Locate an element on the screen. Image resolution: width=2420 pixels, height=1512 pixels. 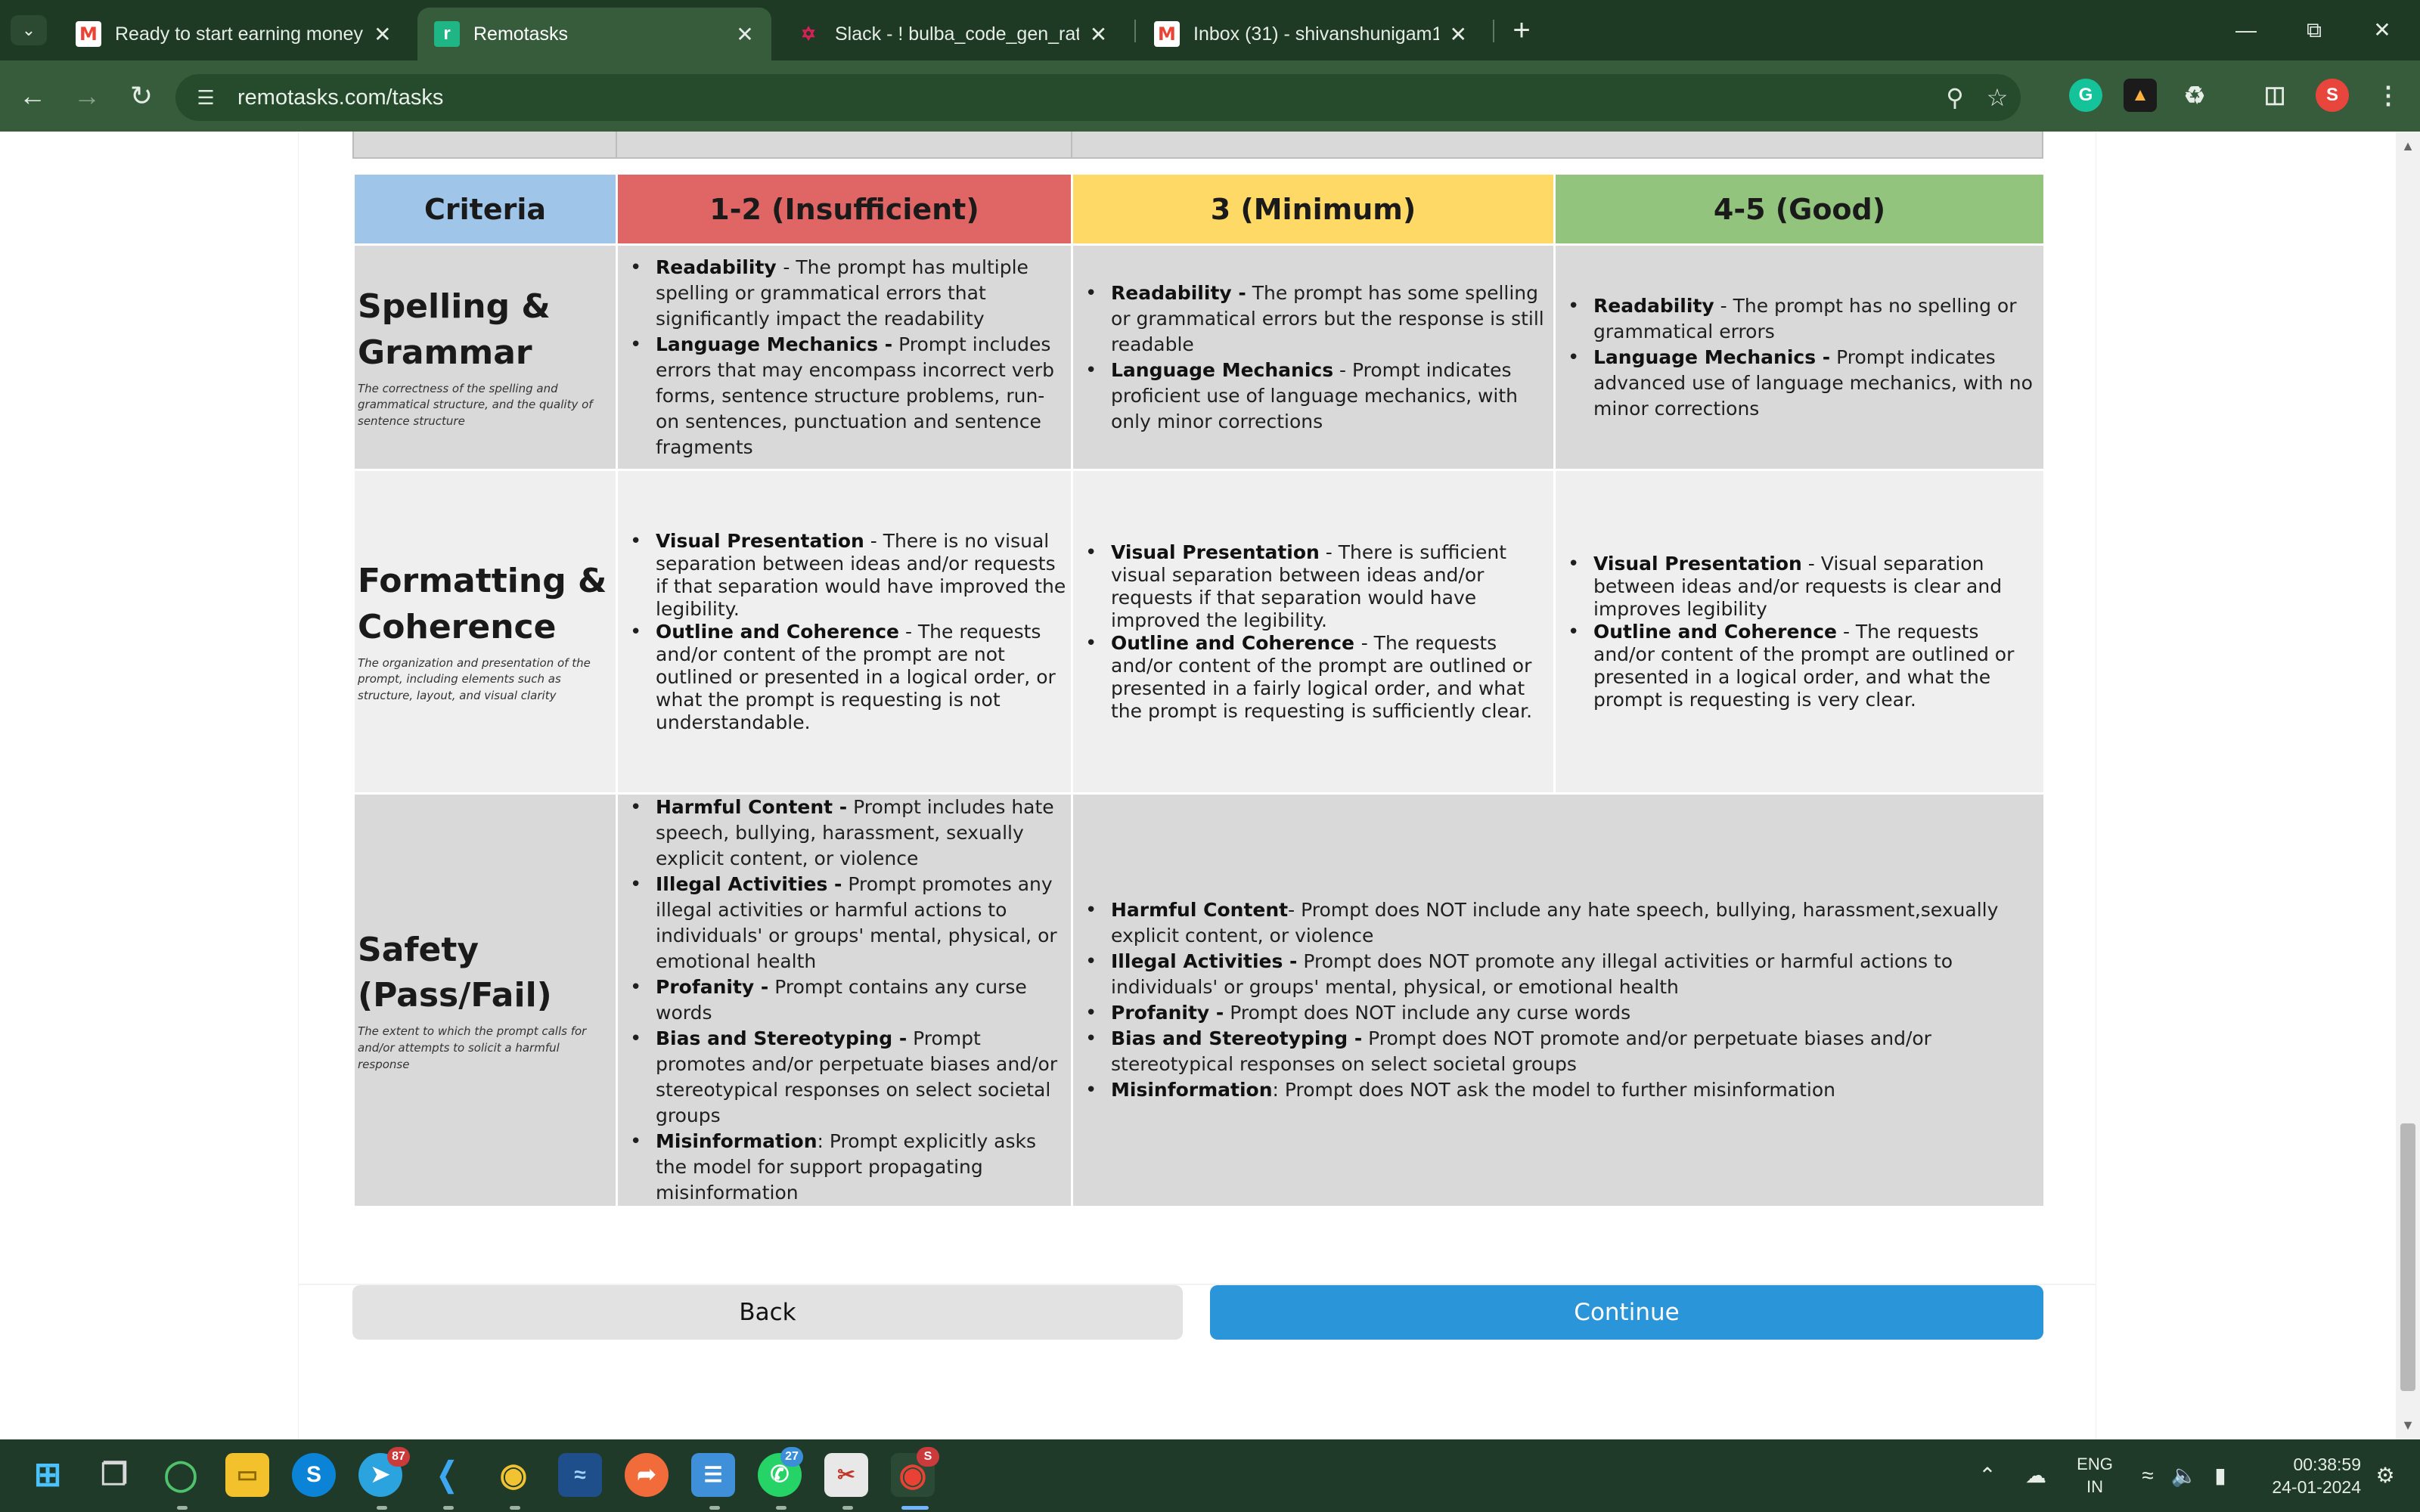
close-window-icon: ✕ is located at coordinates (2382, 30).